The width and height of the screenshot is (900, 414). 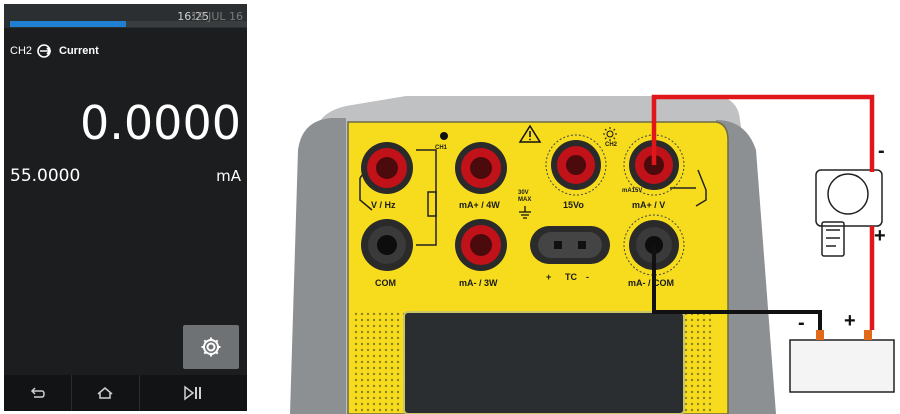 I want to click on label-30v: 30V, so click(x=523, y=193).